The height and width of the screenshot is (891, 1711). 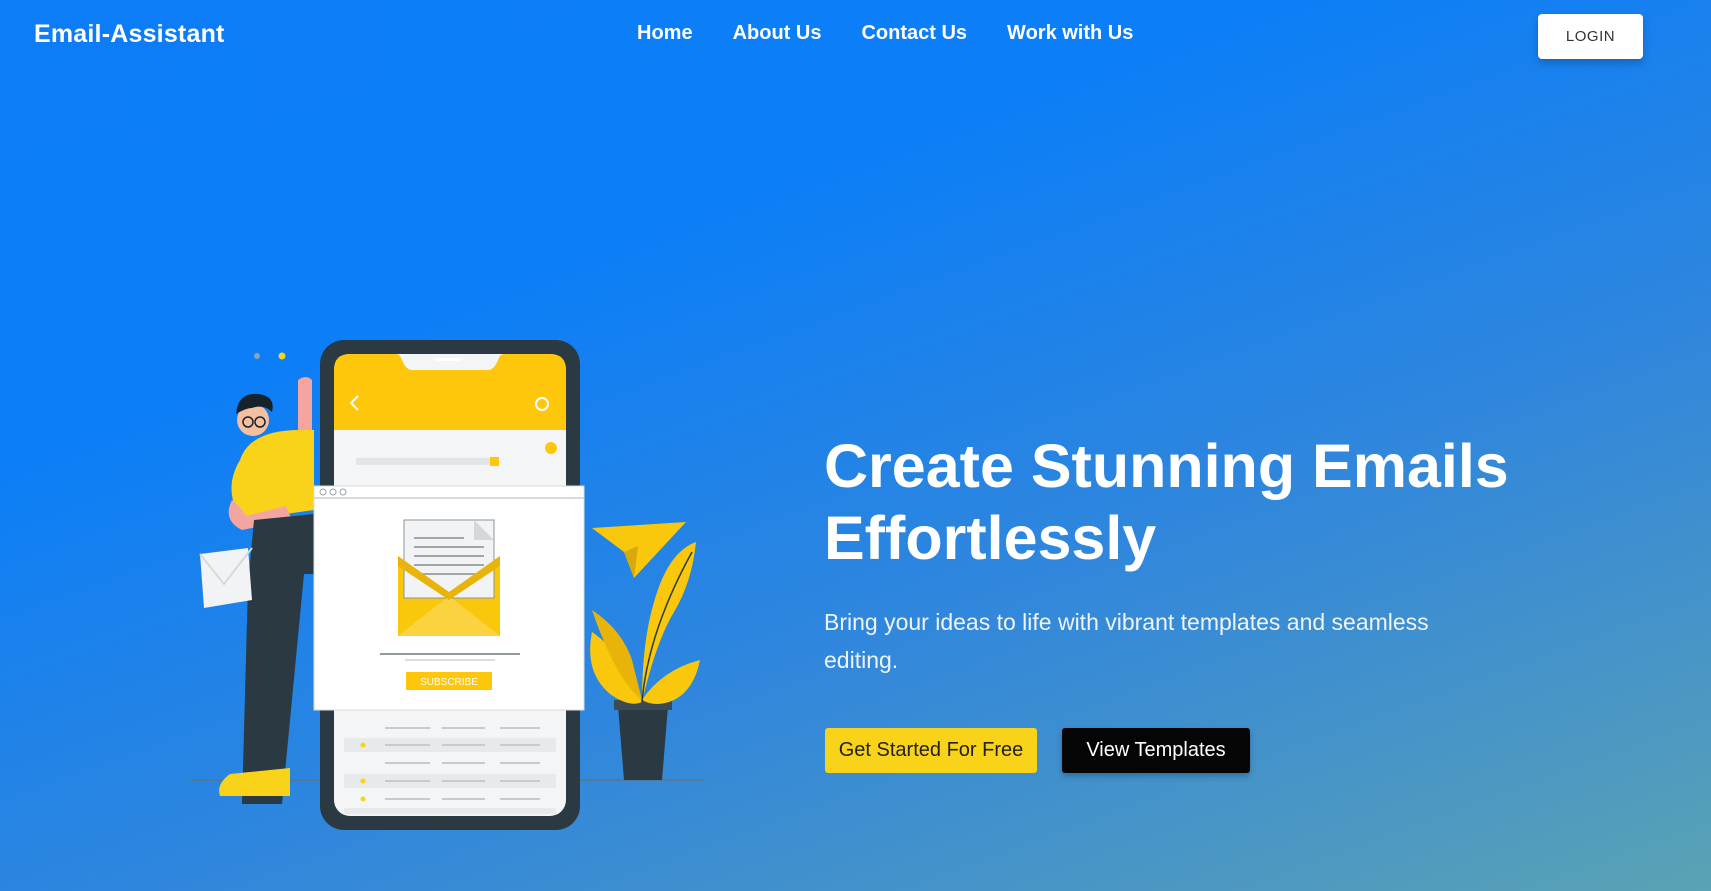 What do you see at coordinates (1070, 33) in the screenshot?
I see `nav-link-work-with-us: Work with Us` at bounding box center [1070, 33].